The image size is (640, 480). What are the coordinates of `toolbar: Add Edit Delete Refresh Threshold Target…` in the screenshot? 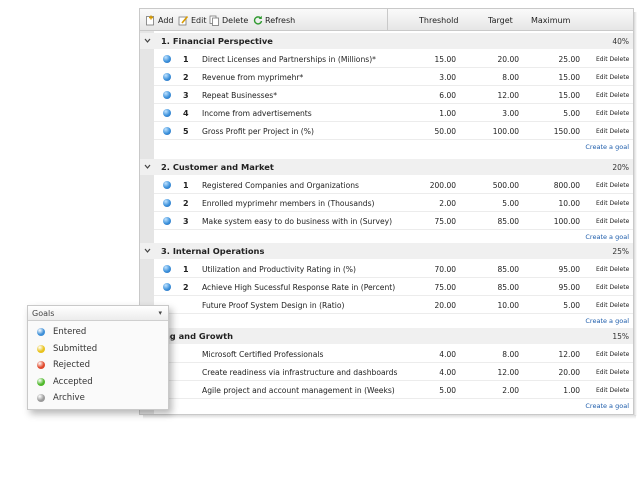 It's located at (386, 20).